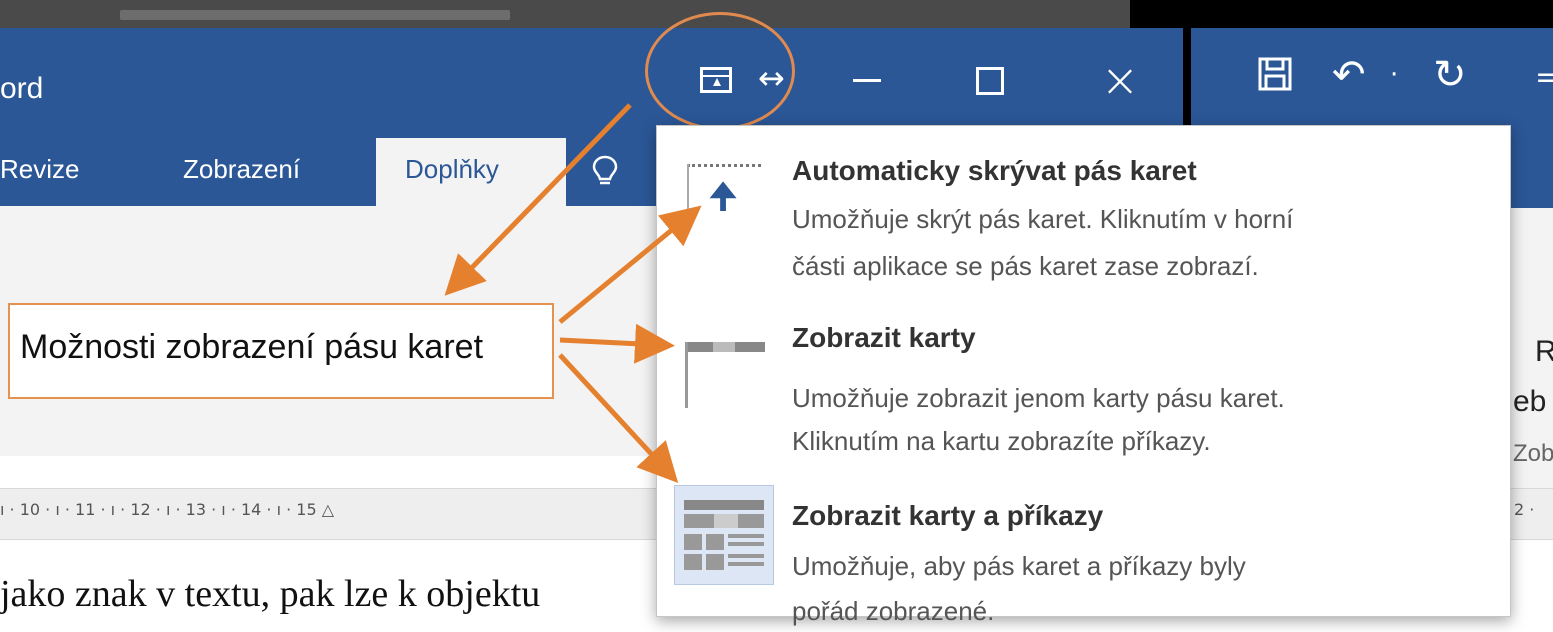 This screenshot has width=1553, height=632. Describe the element at coordinates (630, 264) in the screenshot. I see `arrow-to-autohide` at that location.